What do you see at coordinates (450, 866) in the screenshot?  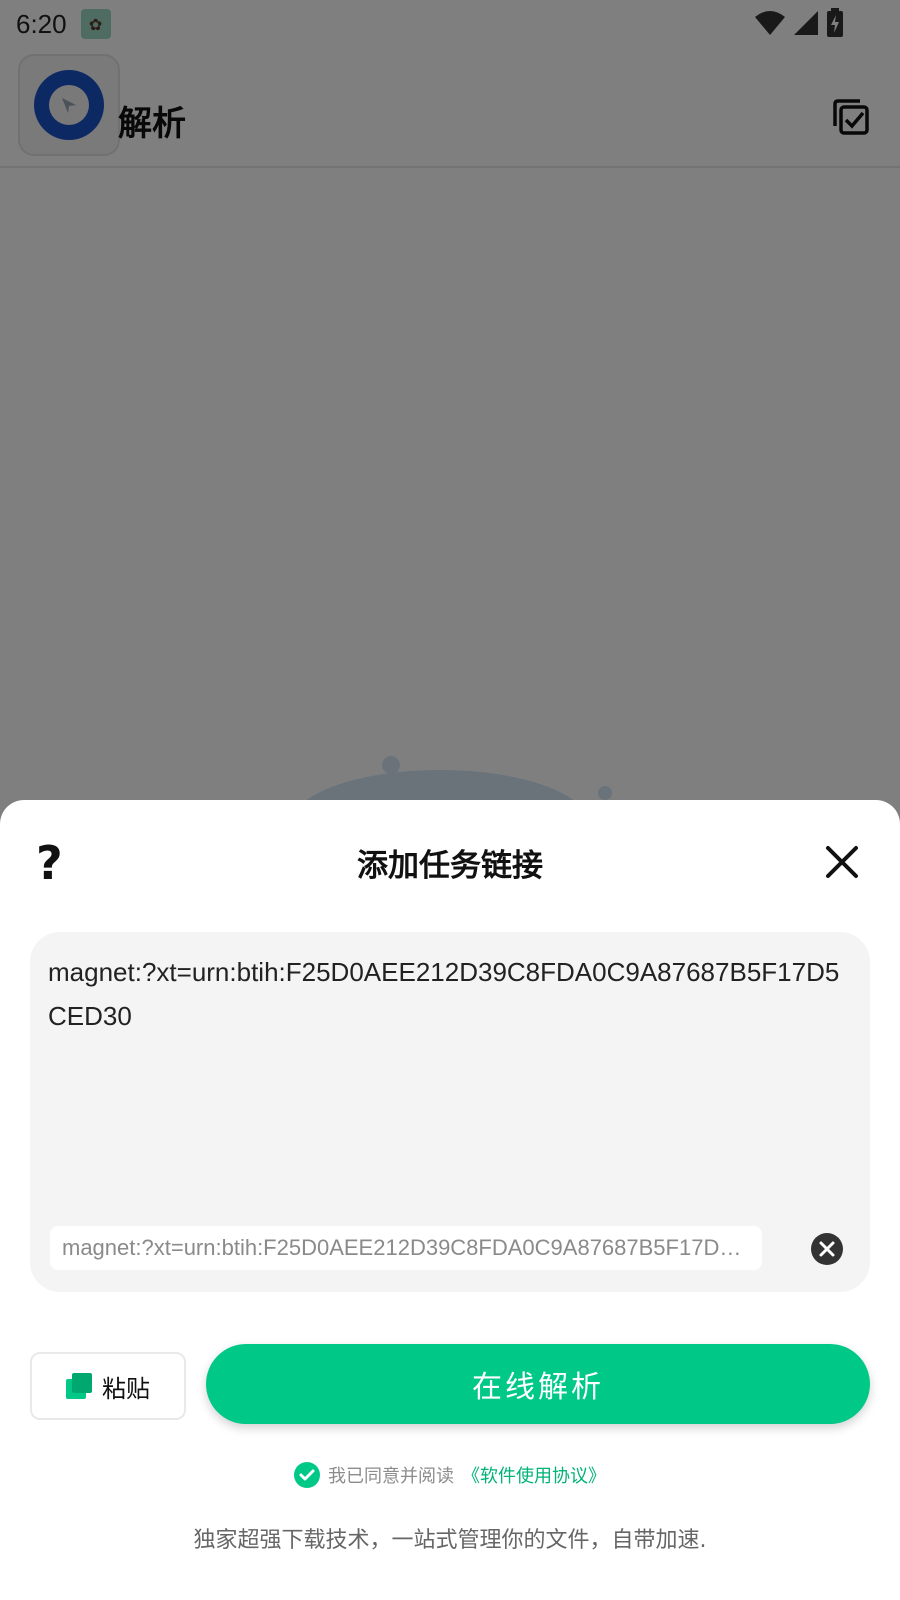 I see `sheet-title: 添加任务链接` at bounding box center [450, 866].